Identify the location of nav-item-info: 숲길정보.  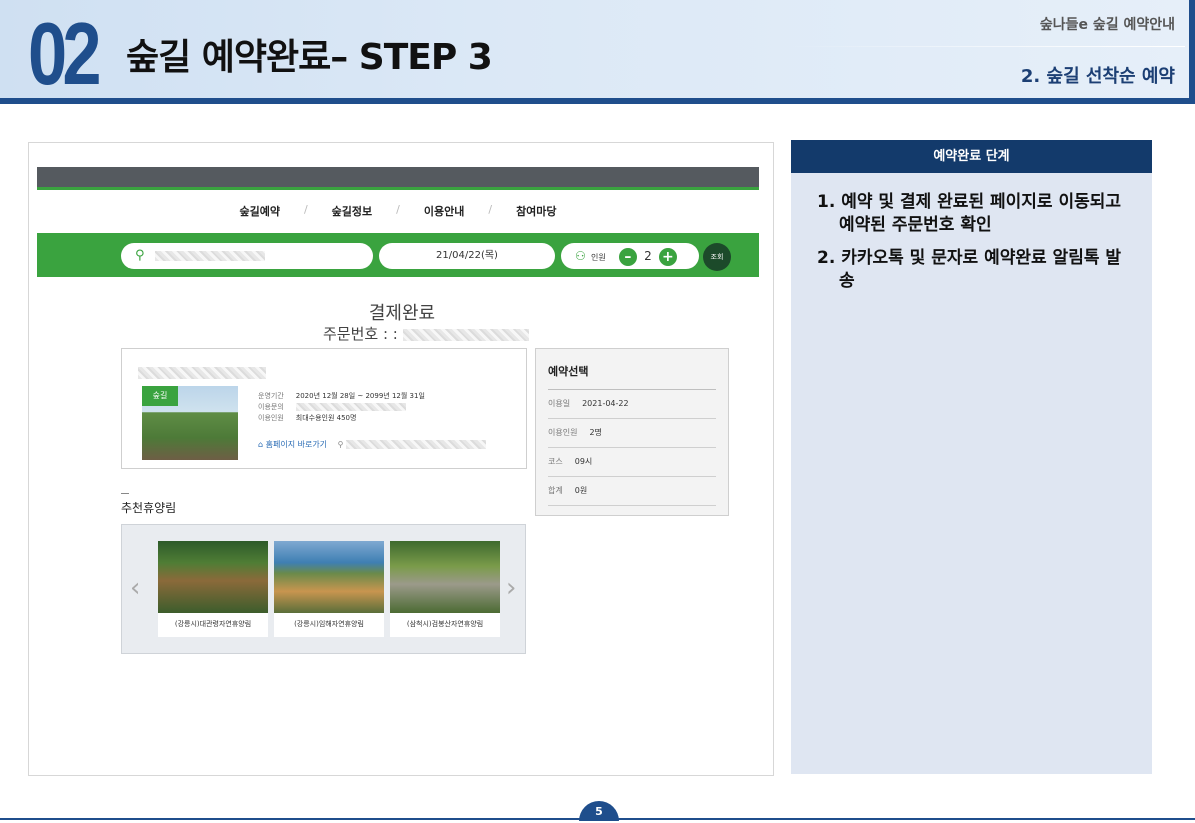
(352, 211).